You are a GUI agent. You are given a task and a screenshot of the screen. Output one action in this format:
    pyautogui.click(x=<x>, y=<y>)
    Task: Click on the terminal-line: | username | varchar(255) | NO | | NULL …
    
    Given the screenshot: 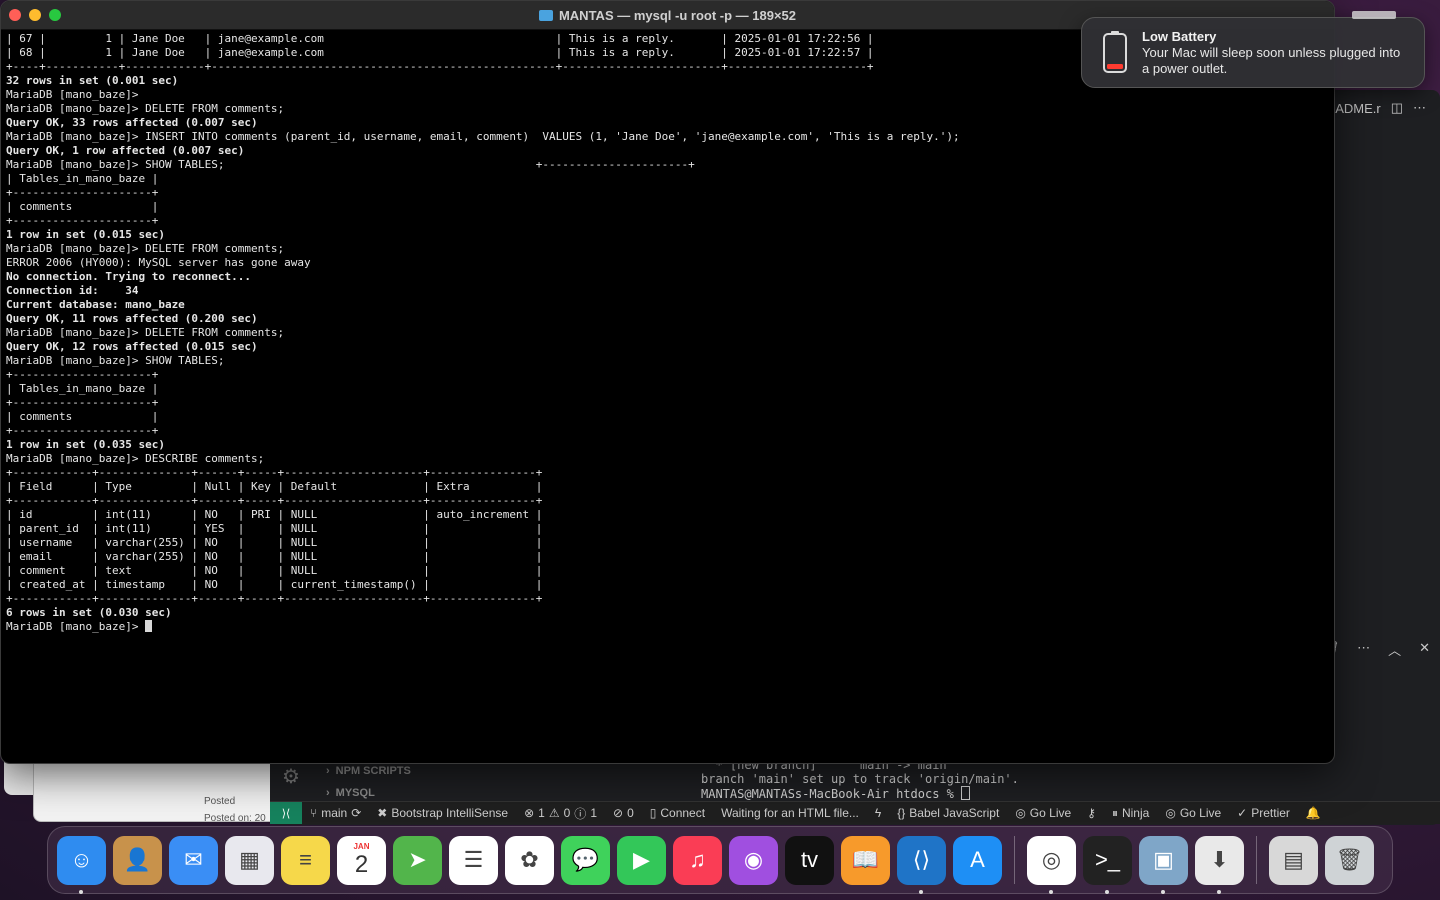 What is the action you would take?
    pyautogui.click(x=274, y=542)
    